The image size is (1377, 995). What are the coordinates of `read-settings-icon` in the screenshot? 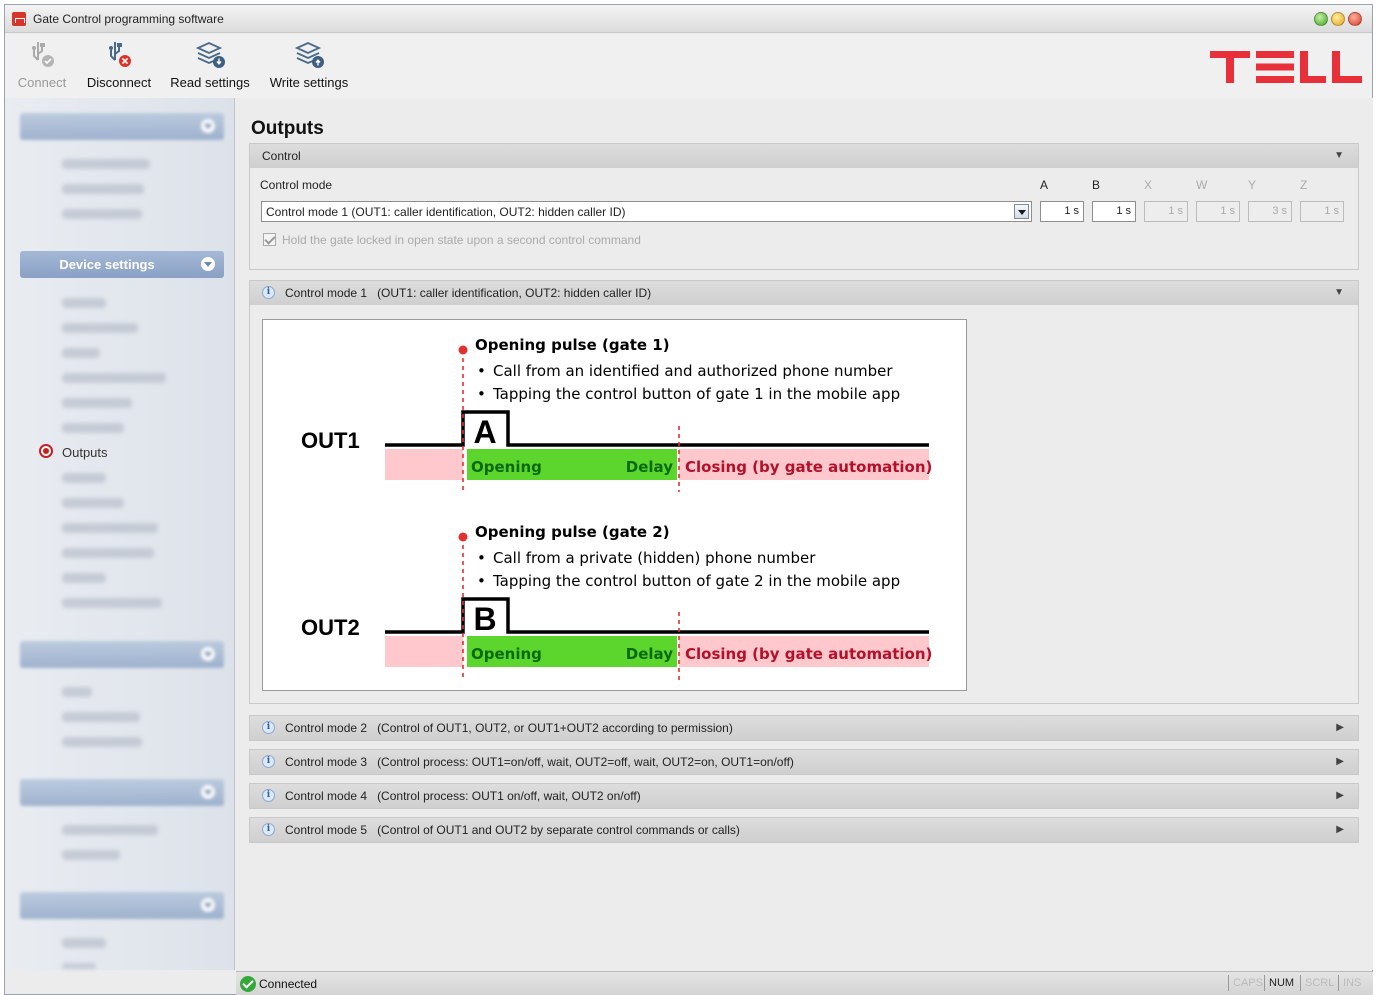 It's located at (210, 55).